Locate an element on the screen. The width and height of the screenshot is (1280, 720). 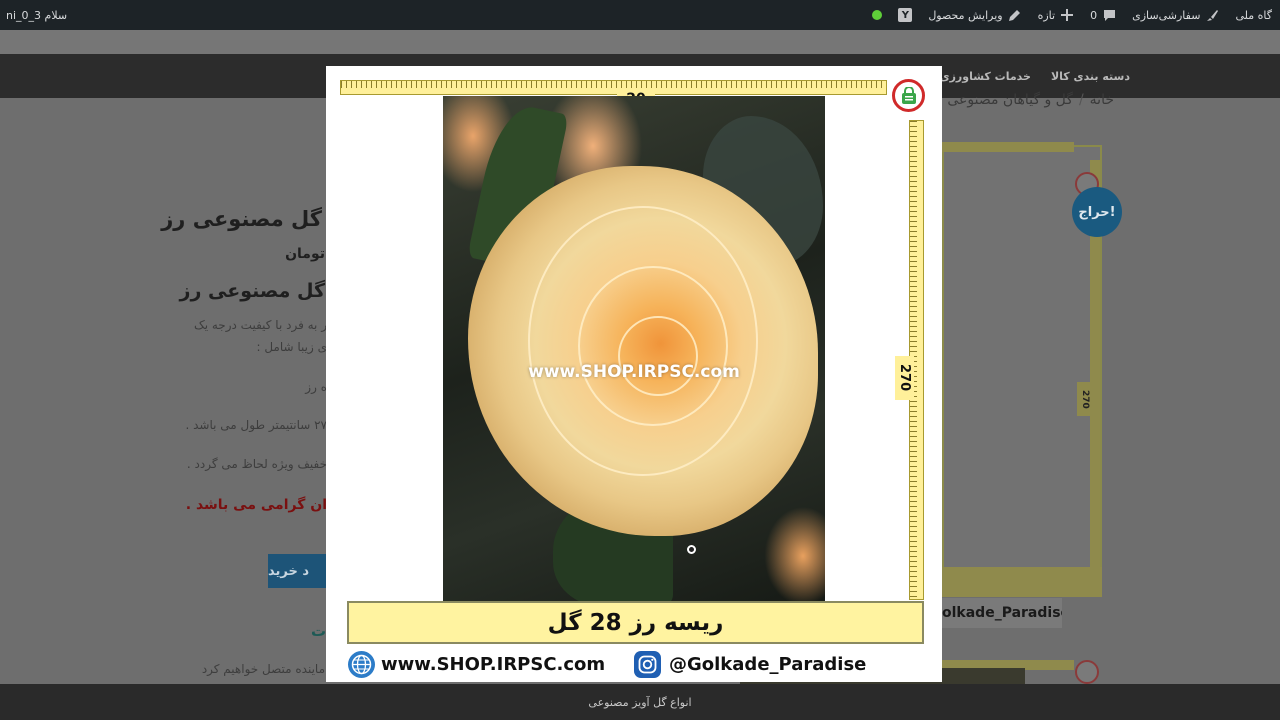
product-title: گل مصنوعی رز is located at coordinates (241, 219).